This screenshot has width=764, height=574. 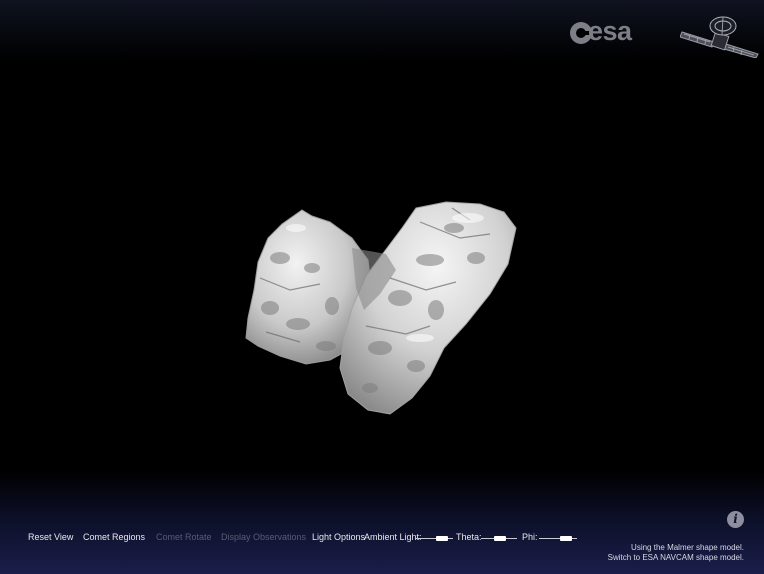 What do you see at coordinates (558, 538) in the screenshot?
I see `phi-slider` at bounding box center [558, 538].